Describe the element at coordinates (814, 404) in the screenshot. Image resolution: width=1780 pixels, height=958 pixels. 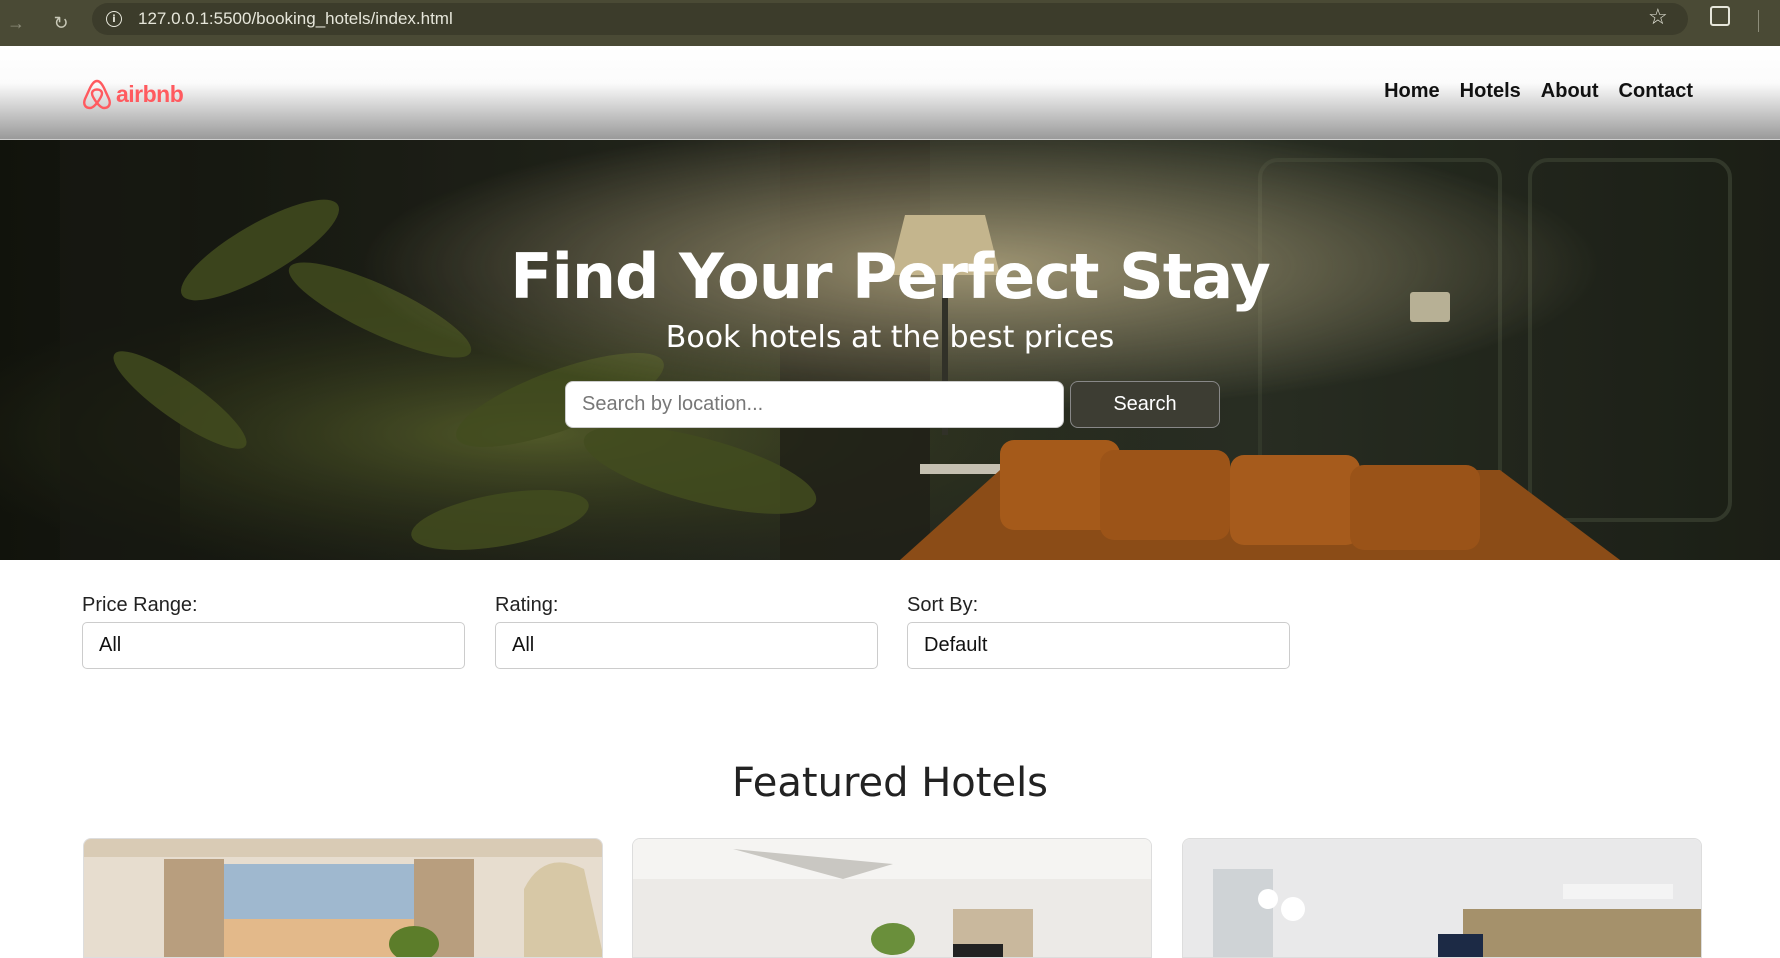
I see `location-search-input` at that location.